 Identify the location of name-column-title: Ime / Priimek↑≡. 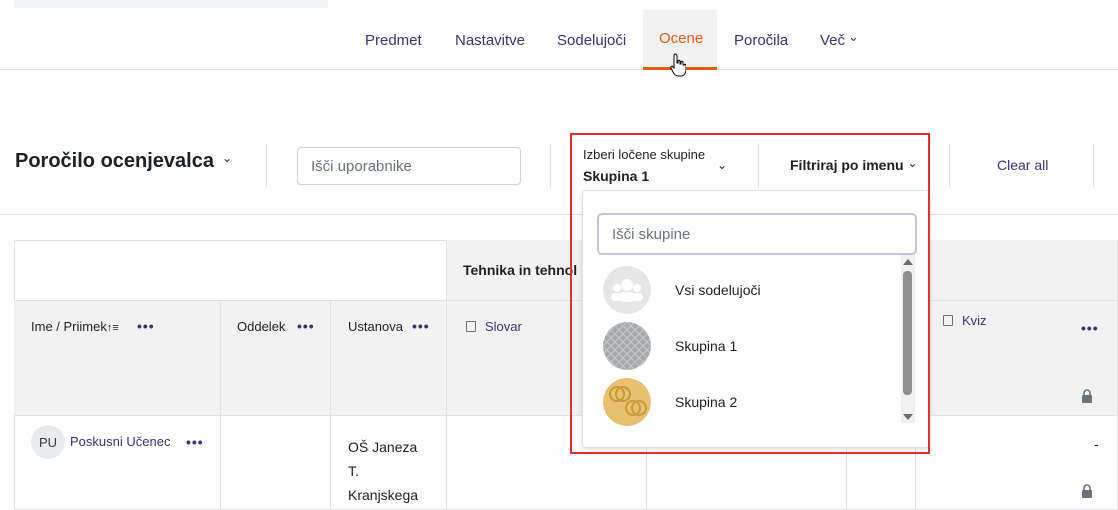
(75, 326).